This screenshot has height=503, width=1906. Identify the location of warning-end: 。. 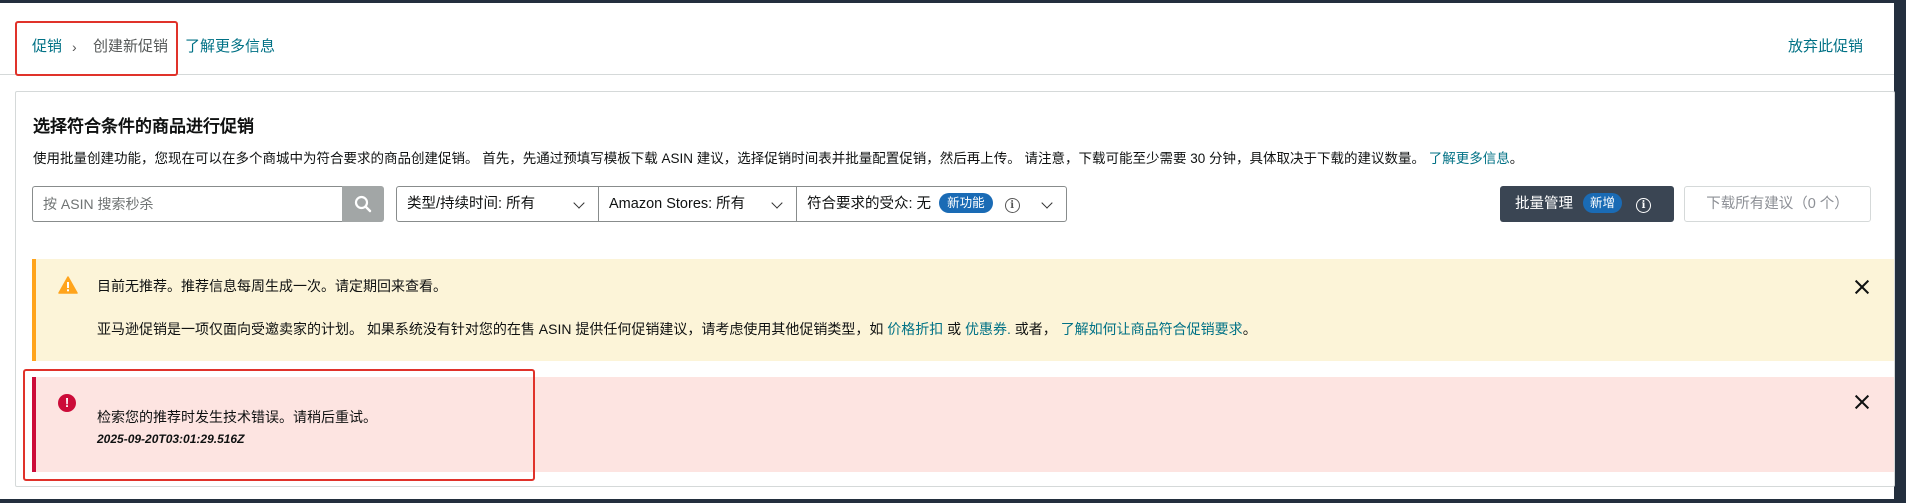
(1249, 329).